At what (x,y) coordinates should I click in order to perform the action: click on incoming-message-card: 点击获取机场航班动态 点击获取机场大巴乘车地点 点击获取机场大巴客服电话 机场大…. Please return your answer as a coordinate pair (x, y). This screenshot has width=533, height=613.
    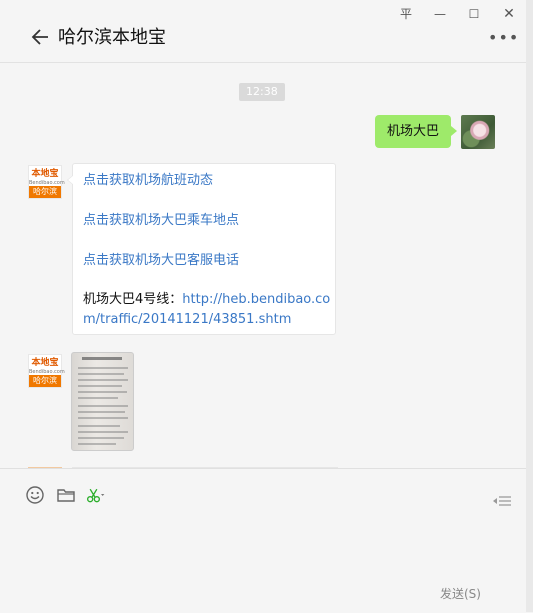
    Looking at the image, I should click on (201, 249).